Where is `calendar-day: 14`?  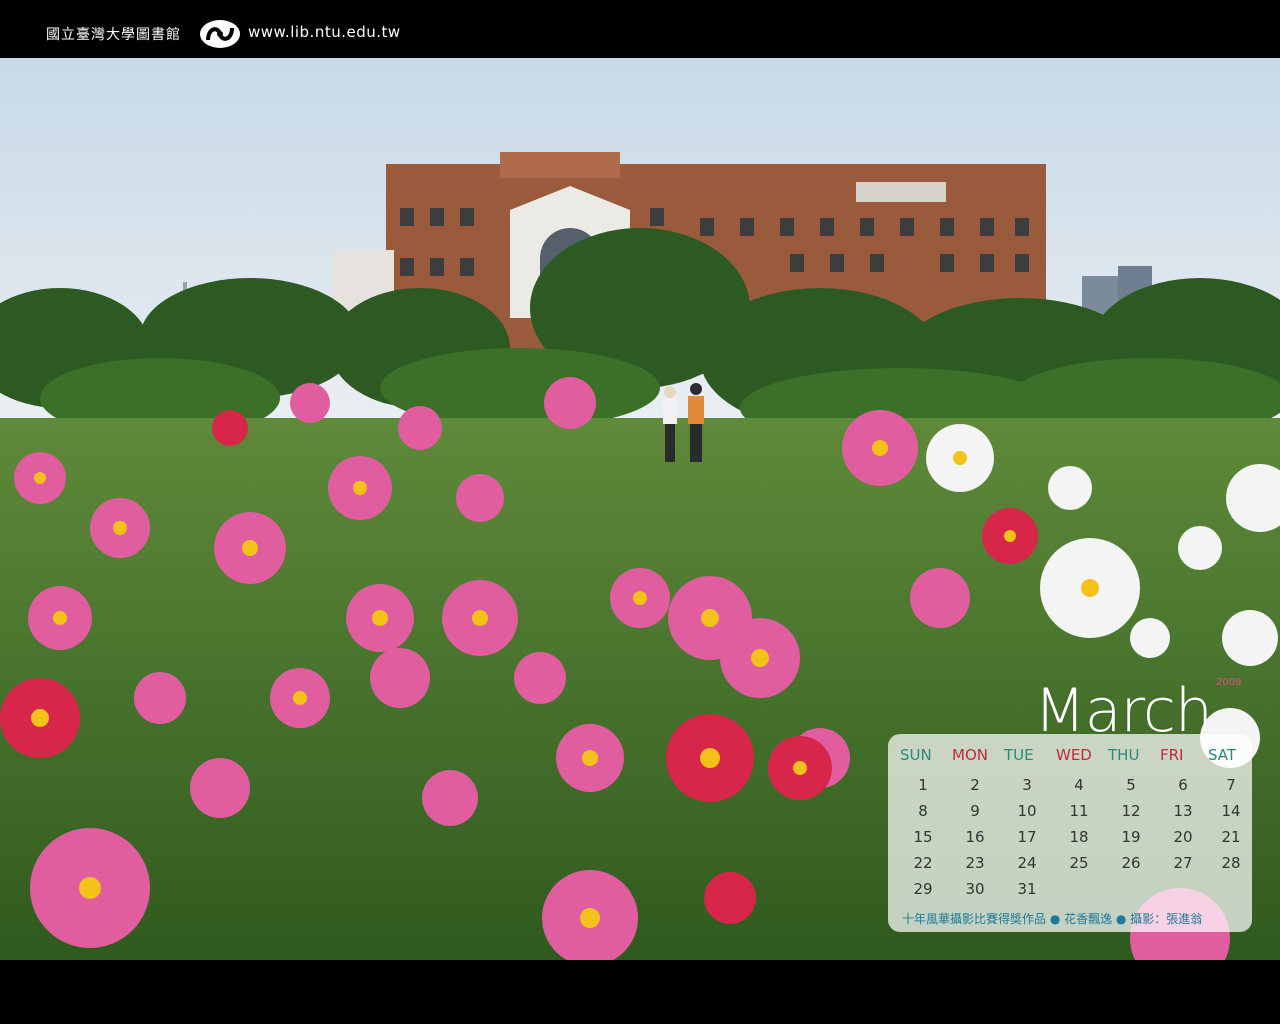 calendar-day: 14 is located at coordinates (1231, 811).